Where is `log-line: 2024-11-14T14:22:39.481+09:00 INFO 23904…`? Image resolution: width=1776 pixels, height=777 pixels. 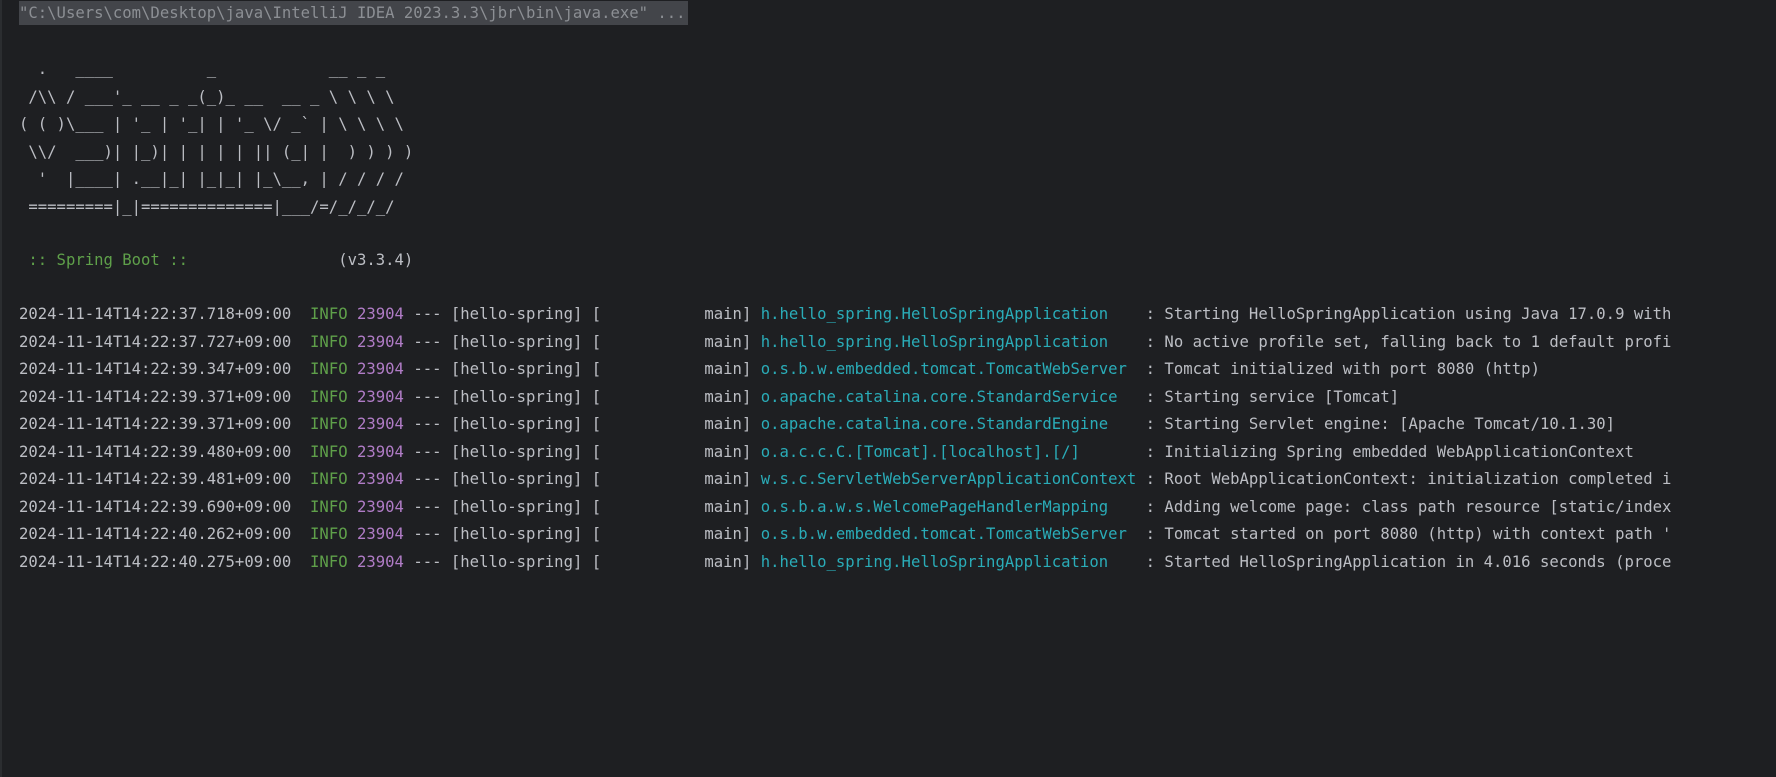 log-line: 2024-11-14T14:22:39.481+09:00 INFO 23904… is located at coordinates (897, 480).